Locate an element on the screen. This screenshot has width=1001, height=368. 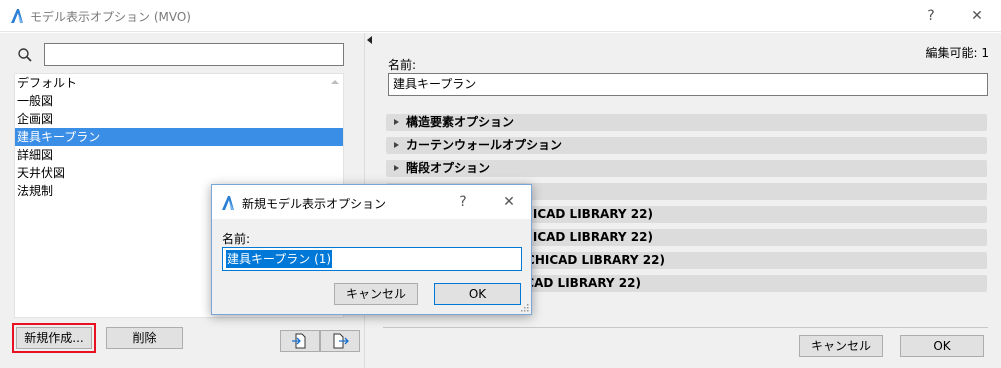
import-button is located at coordinates (300, 341).